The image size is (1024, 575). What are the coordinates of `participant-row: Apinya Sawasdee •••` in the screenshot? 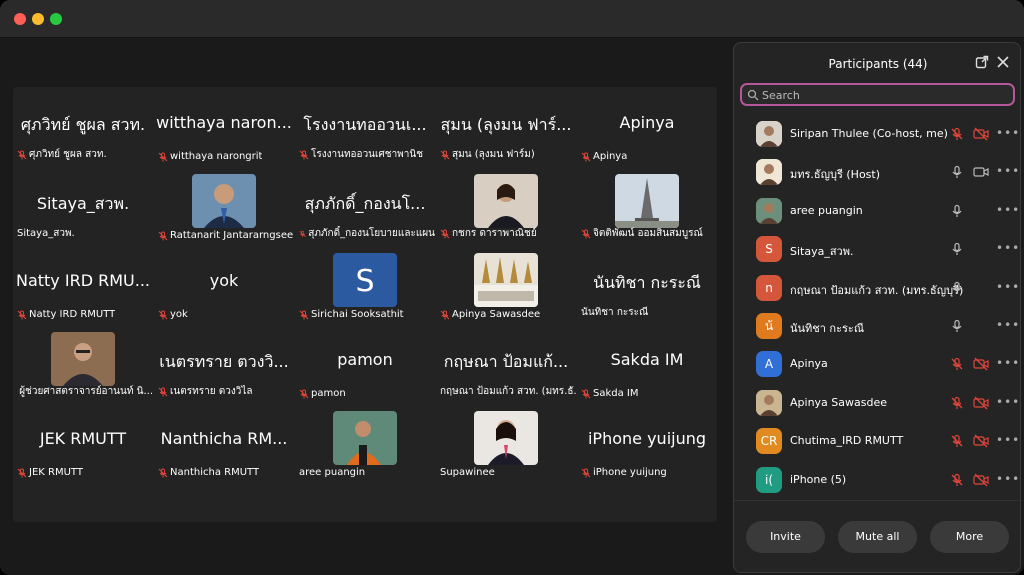 It's located at (878, 403).